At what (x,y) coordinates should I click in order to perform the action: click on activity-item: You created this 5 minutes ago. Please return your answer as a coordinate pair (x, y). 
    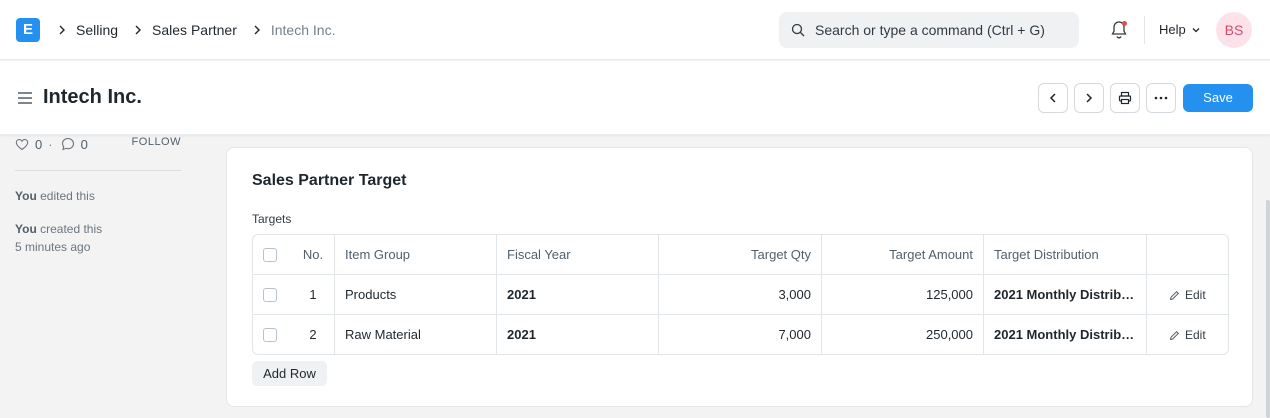
    Looking at the image, I should click on (58, 238).